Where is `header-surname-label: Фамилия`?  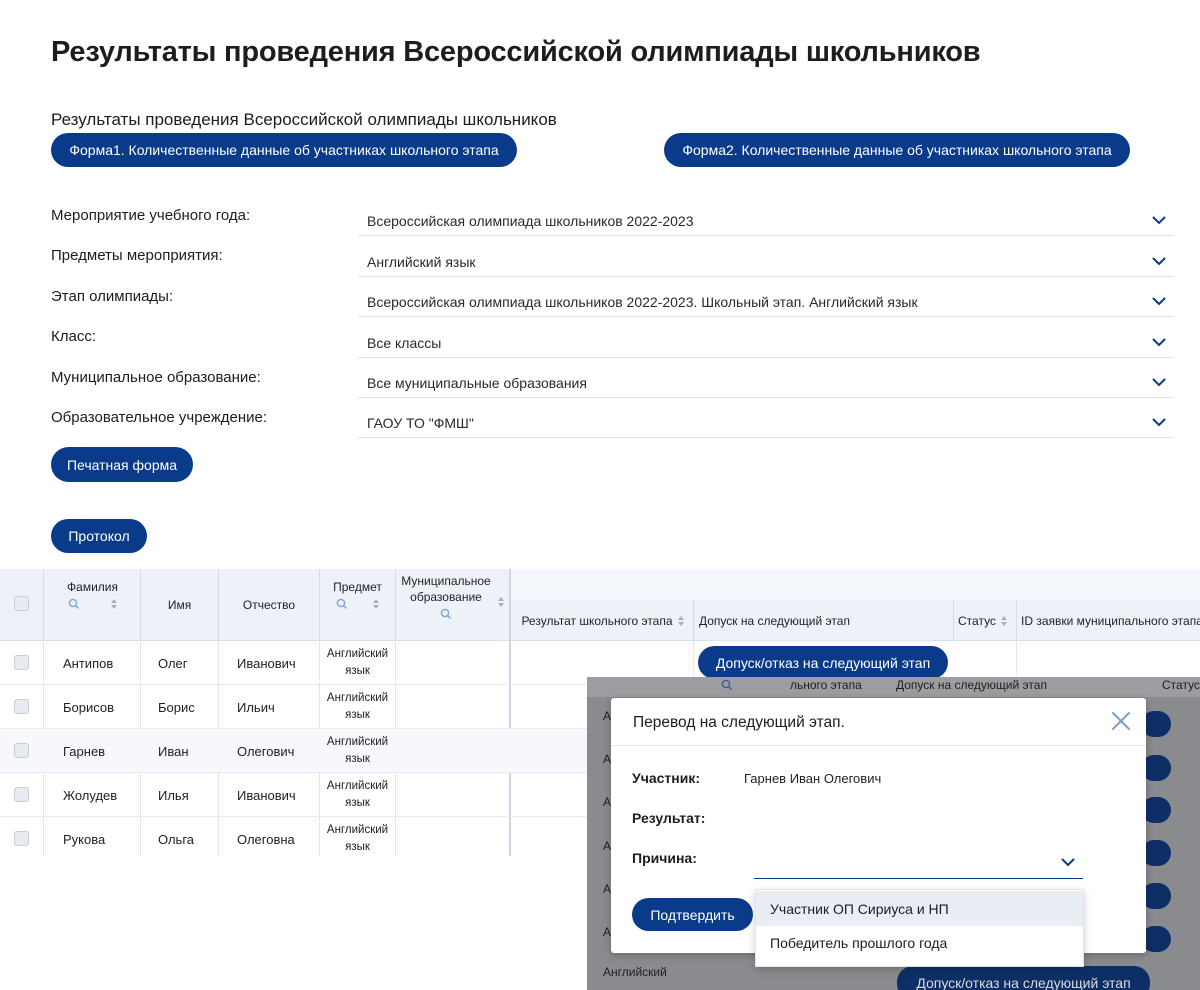
header-surname-label: Фамилия is located at coordinates (92, 587).